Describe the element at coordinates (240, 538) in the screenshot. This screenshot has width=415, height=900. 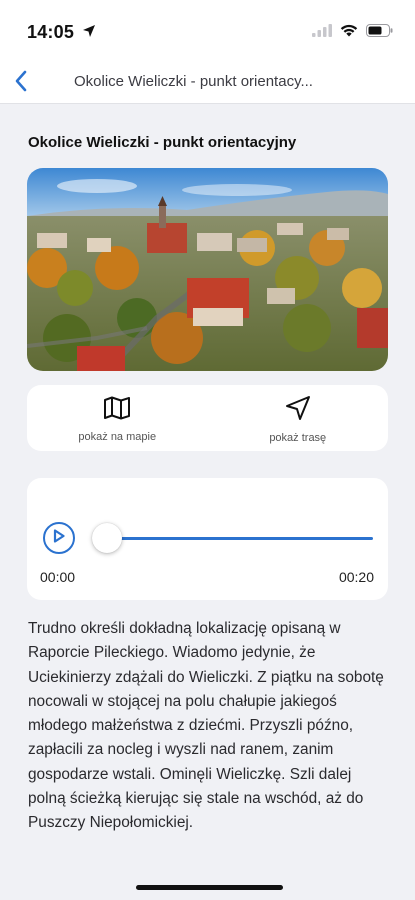
I see `progress-track` at that location.